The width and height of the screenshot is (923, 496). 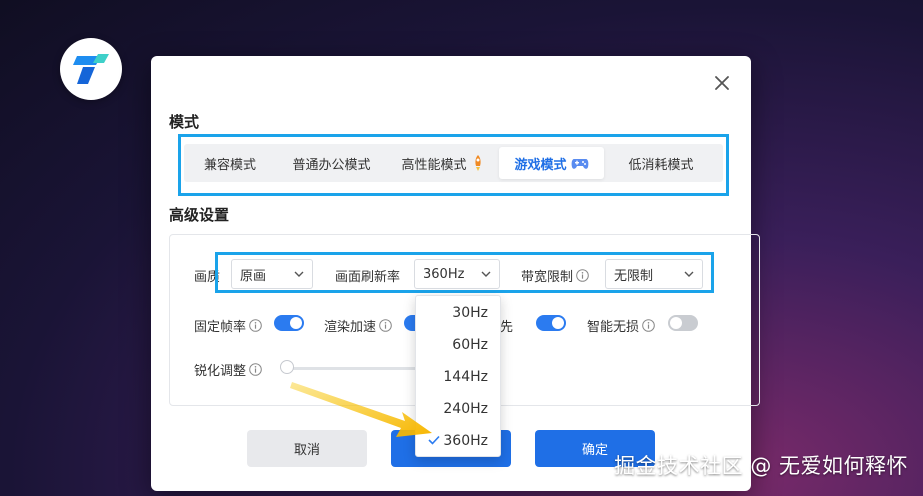 I want to click on priority-label: 先, so click(x=506, y=325).